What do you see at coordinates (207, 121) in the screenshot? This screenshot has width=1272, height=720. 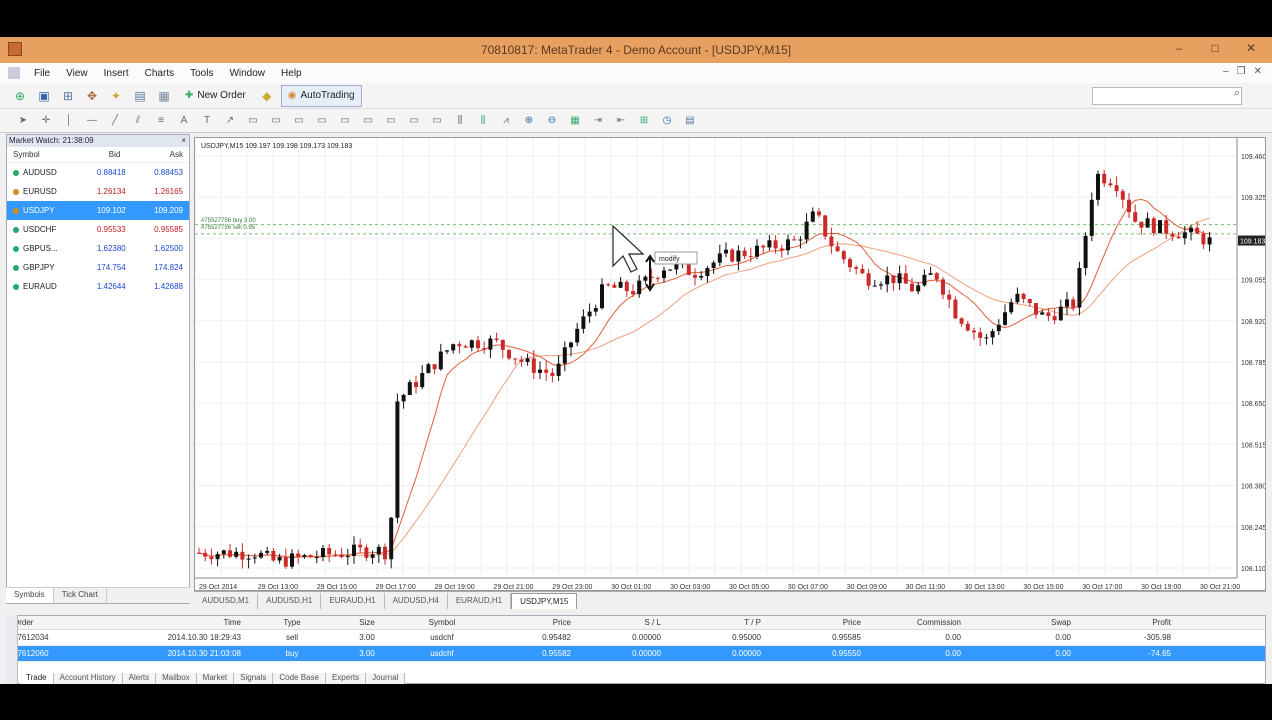 I see `label-icon: T` at bounding box center [207, 121].